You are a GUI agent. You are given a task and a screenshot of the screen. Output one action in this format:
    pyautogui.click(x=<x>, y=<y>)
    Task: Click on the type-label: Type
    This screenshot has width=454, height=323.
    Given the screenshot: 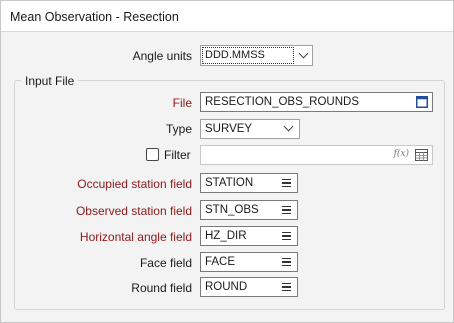 What is the action you would take?
    pyautogui.click(x=178, y=129)
    